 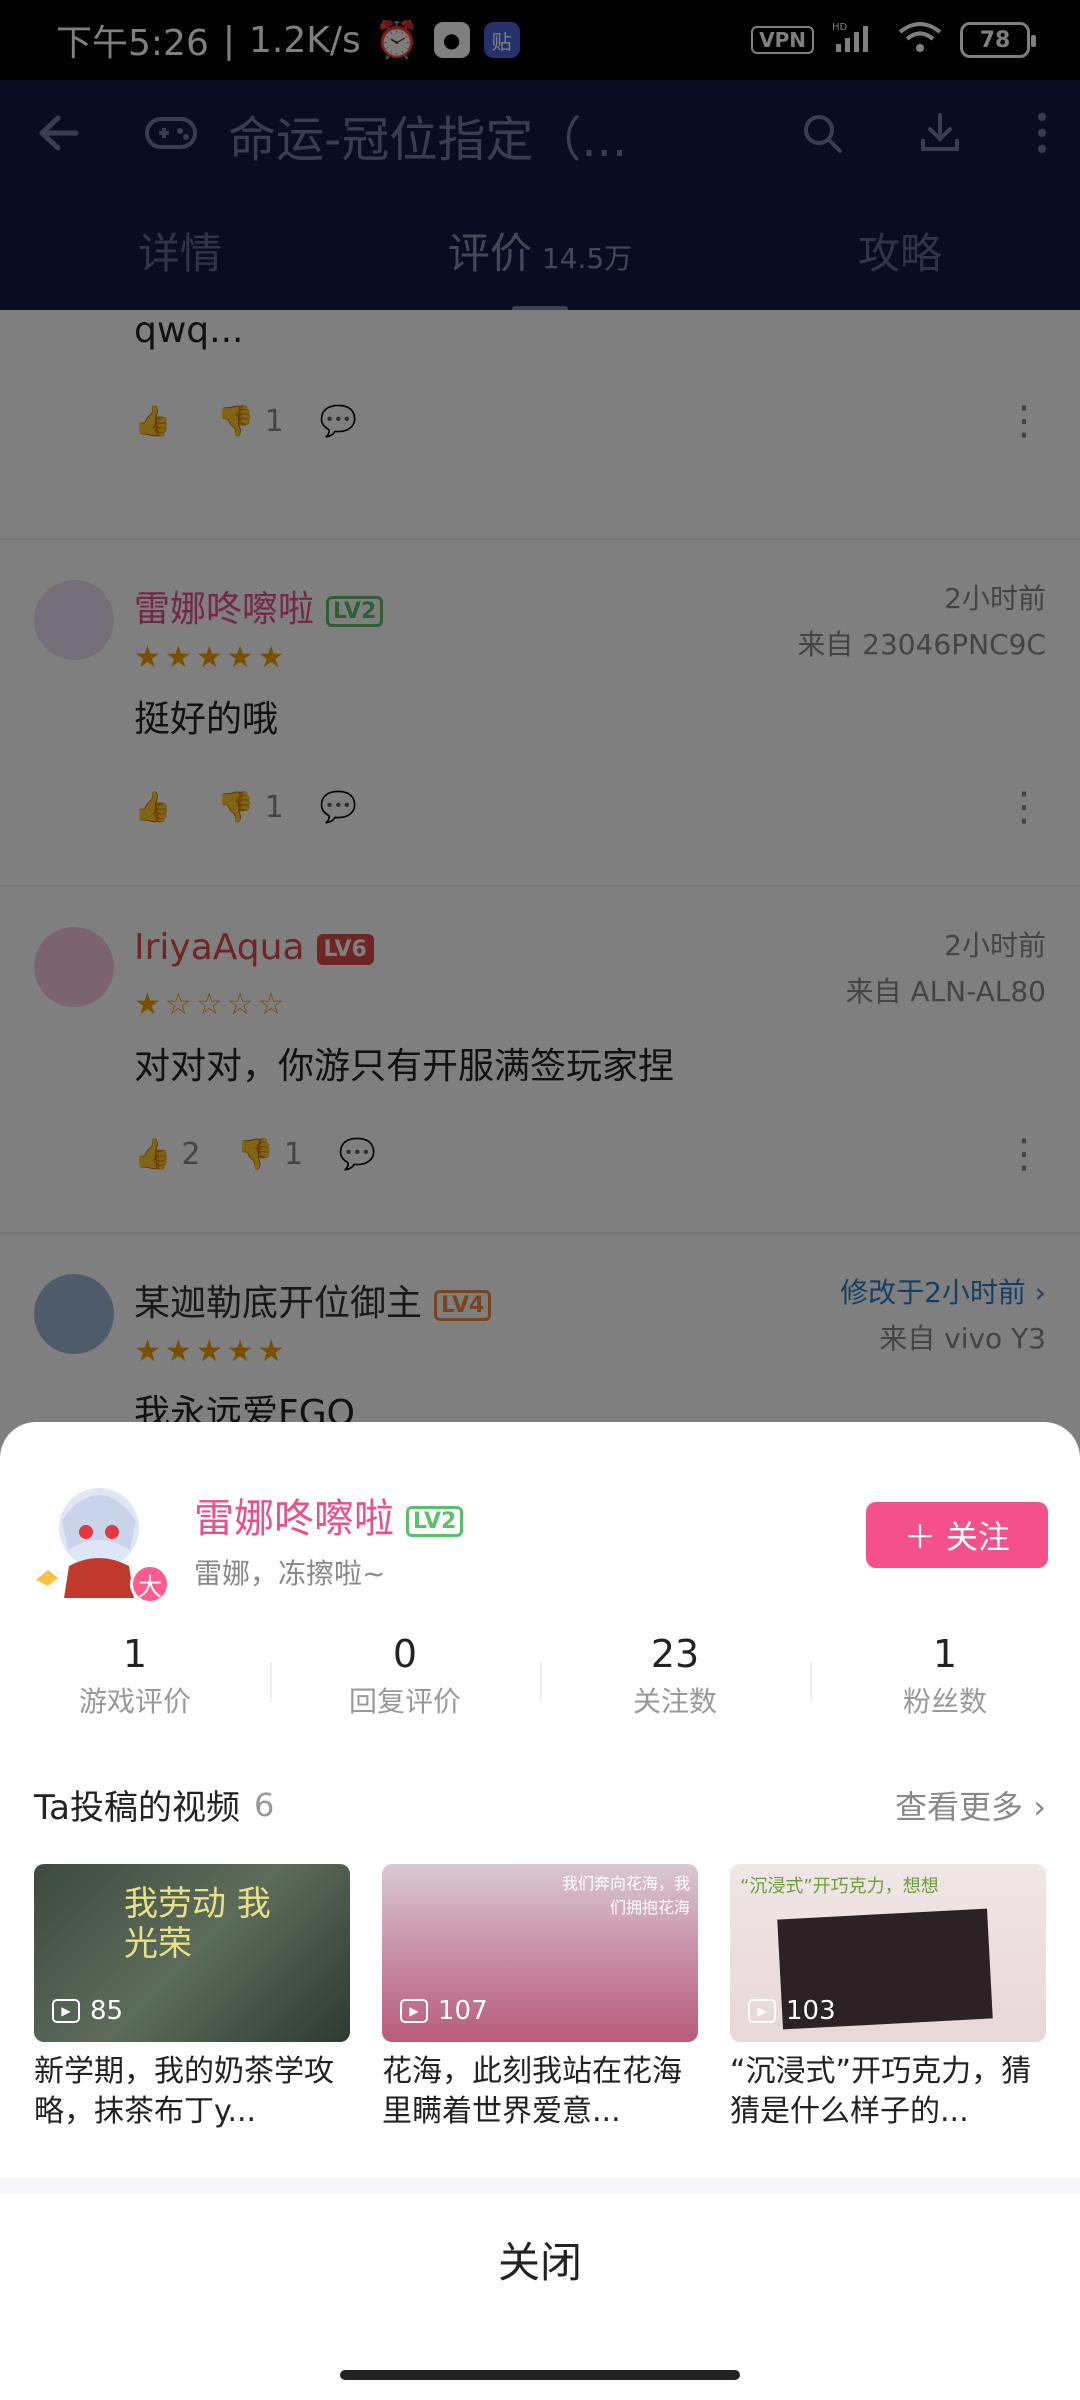 What do you see at coordinates (540, 1953) in the screenshot?
I see `video-thumbnail: 我们奔向花海，我们拥抱花海 ▶ 107` at bounding box center [540, 1953].